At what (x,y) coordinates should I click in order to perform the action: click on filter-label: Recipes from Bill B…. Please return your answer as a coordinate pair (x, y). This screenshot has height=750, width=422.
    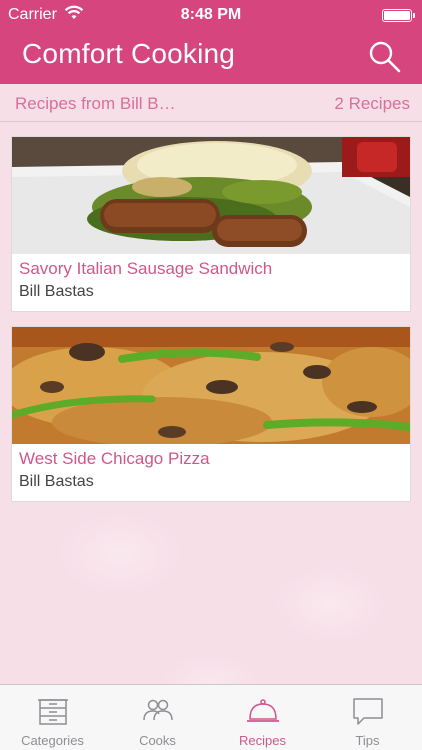
    Looking at the image, I should click on (95, 103).